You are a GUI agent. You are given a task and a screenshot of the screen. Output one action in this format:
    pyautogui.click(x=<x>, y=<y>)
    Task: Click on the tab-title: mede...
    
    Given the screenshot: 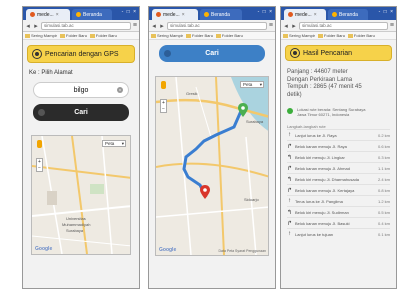 What is the action you would take?
    pyautogui.click(x=303, y=14)
    